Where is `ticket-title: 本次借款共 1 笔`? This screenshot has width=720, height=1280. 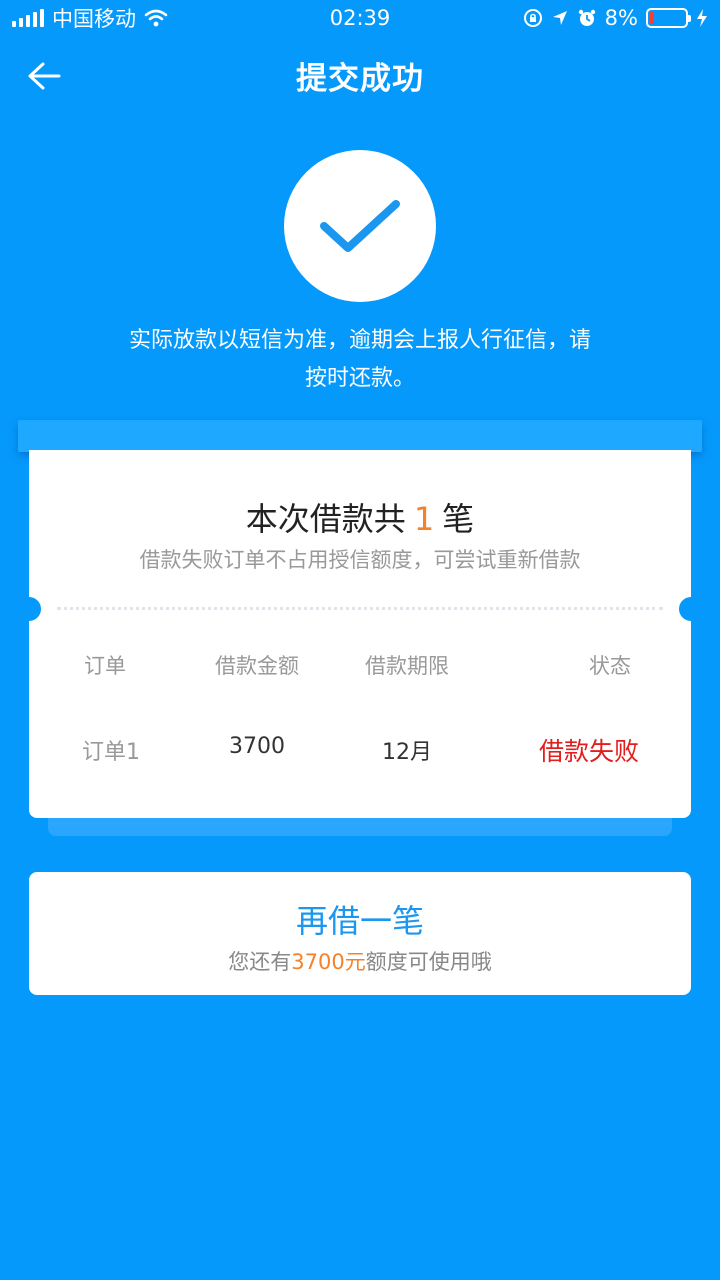
ticket-title: 本次借款共 1 笔 is located at coordinates (360, 517).